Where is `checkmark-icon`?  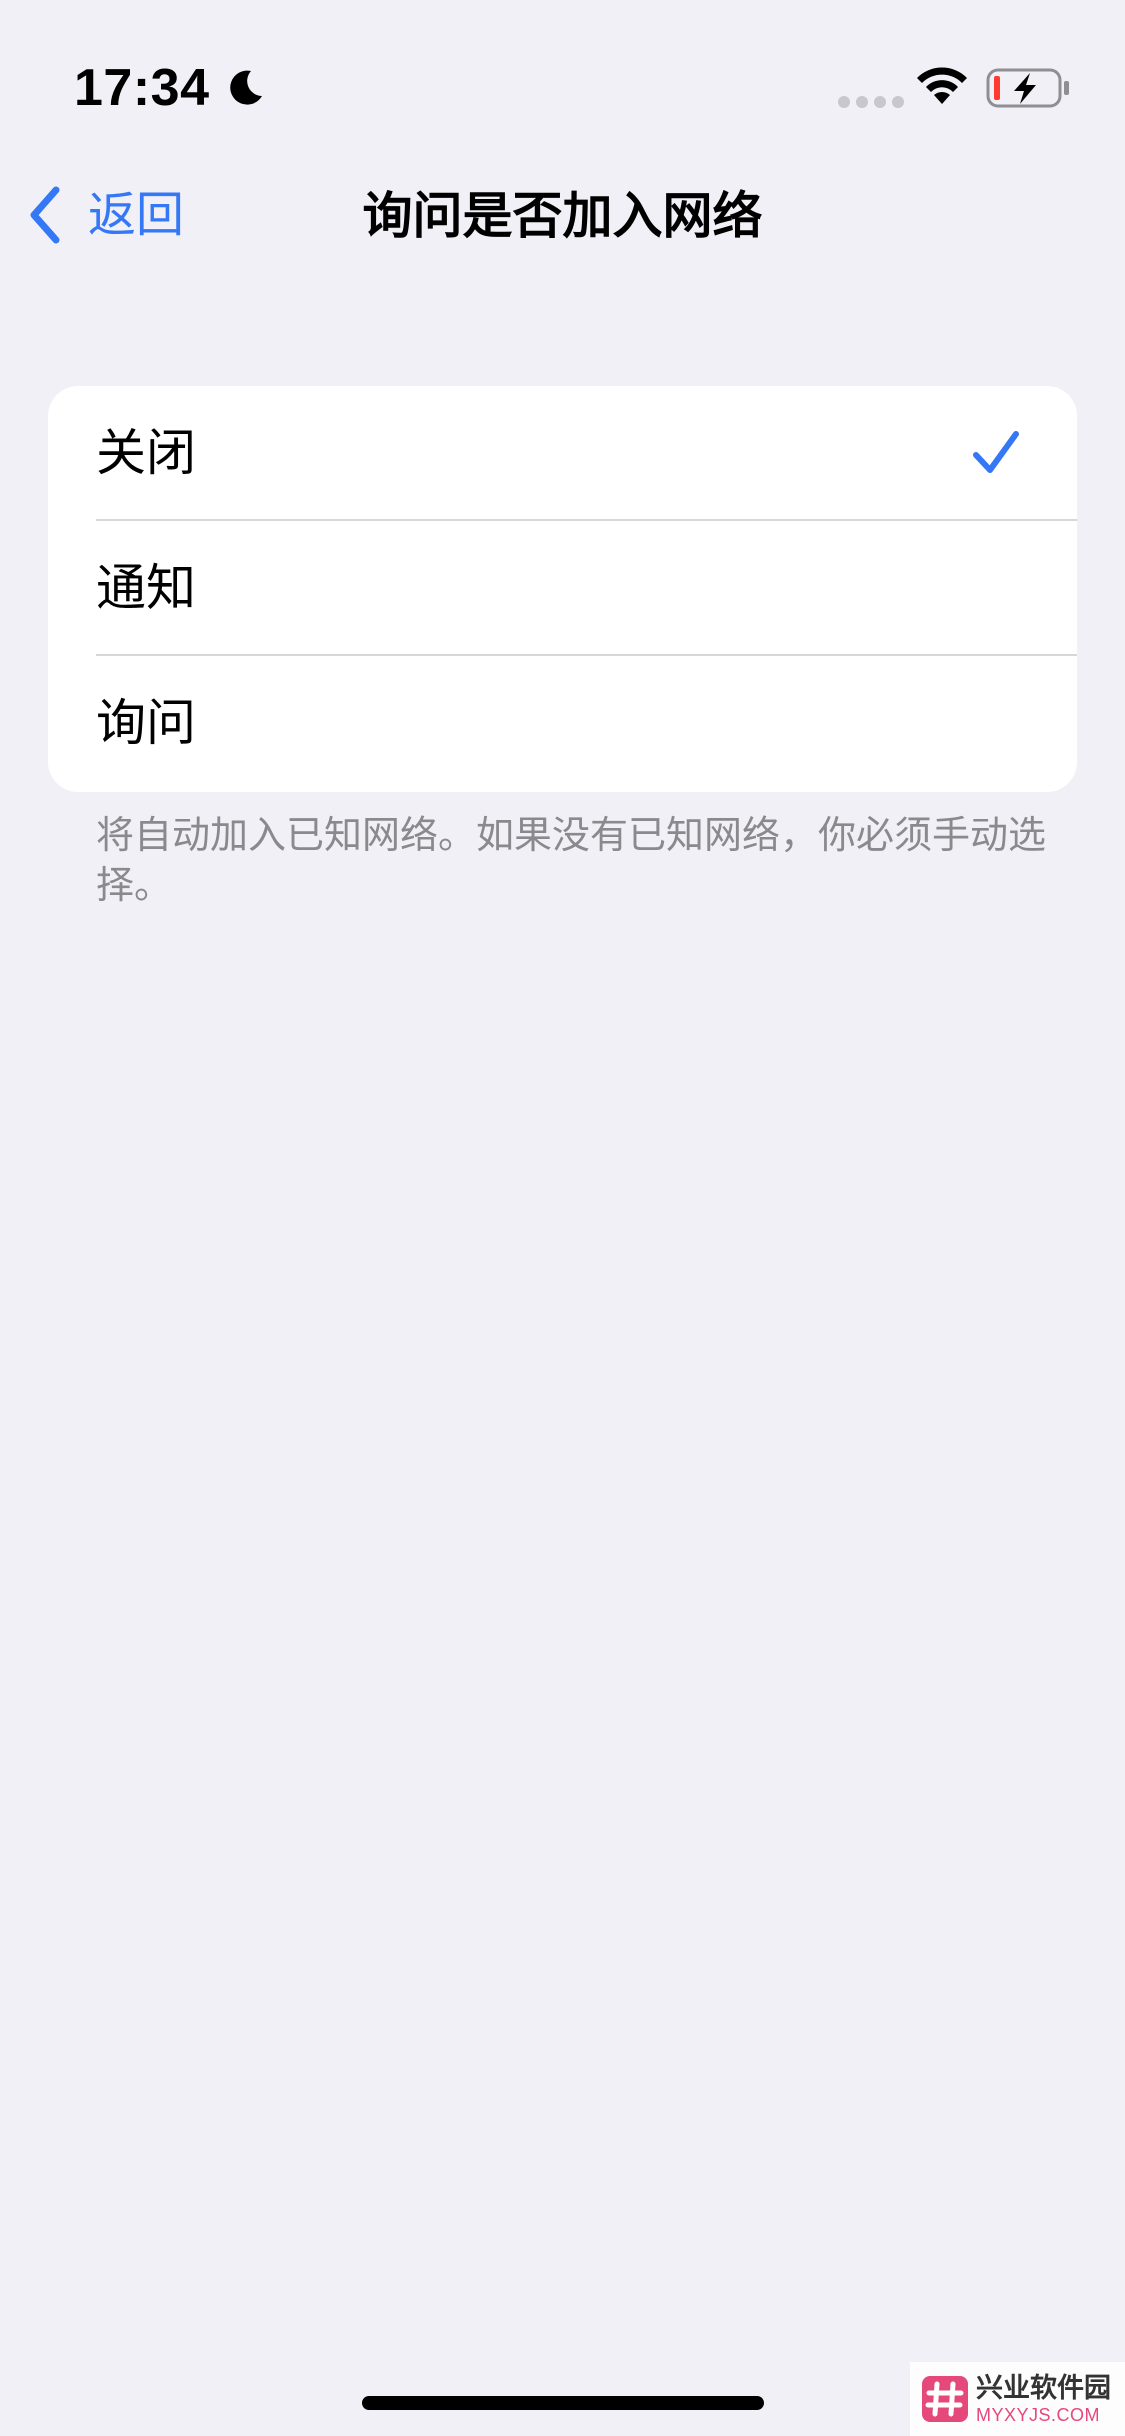
checkmark-icon is located at coordinates (996, 452).